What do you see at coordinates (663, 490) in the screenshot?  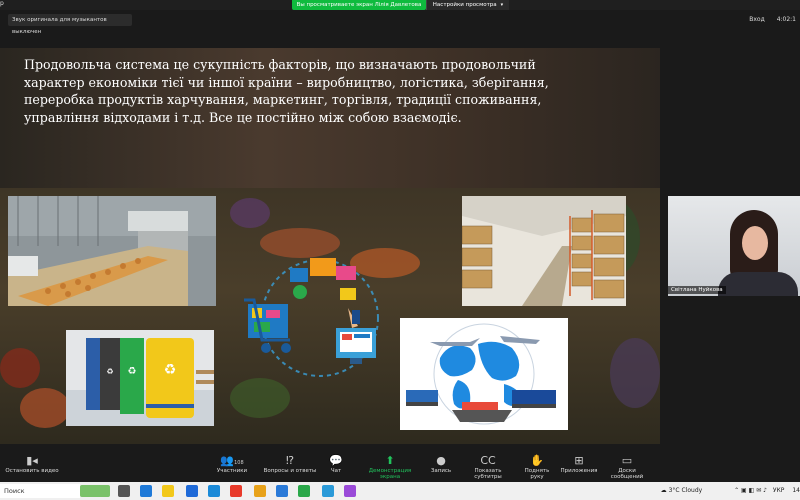 I see `cloud-icon: ☁` at bounding box center [663, 490].